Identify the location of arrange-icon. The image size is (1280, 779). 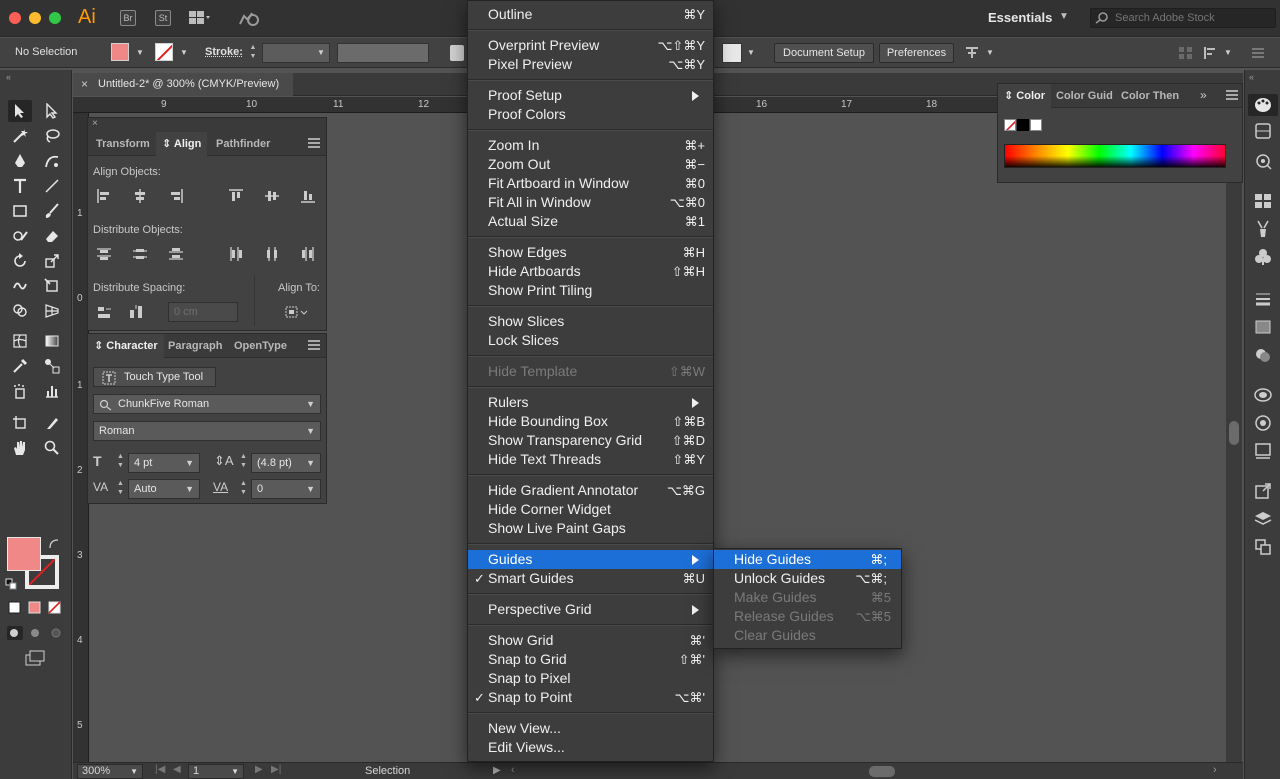
(1186, 53).